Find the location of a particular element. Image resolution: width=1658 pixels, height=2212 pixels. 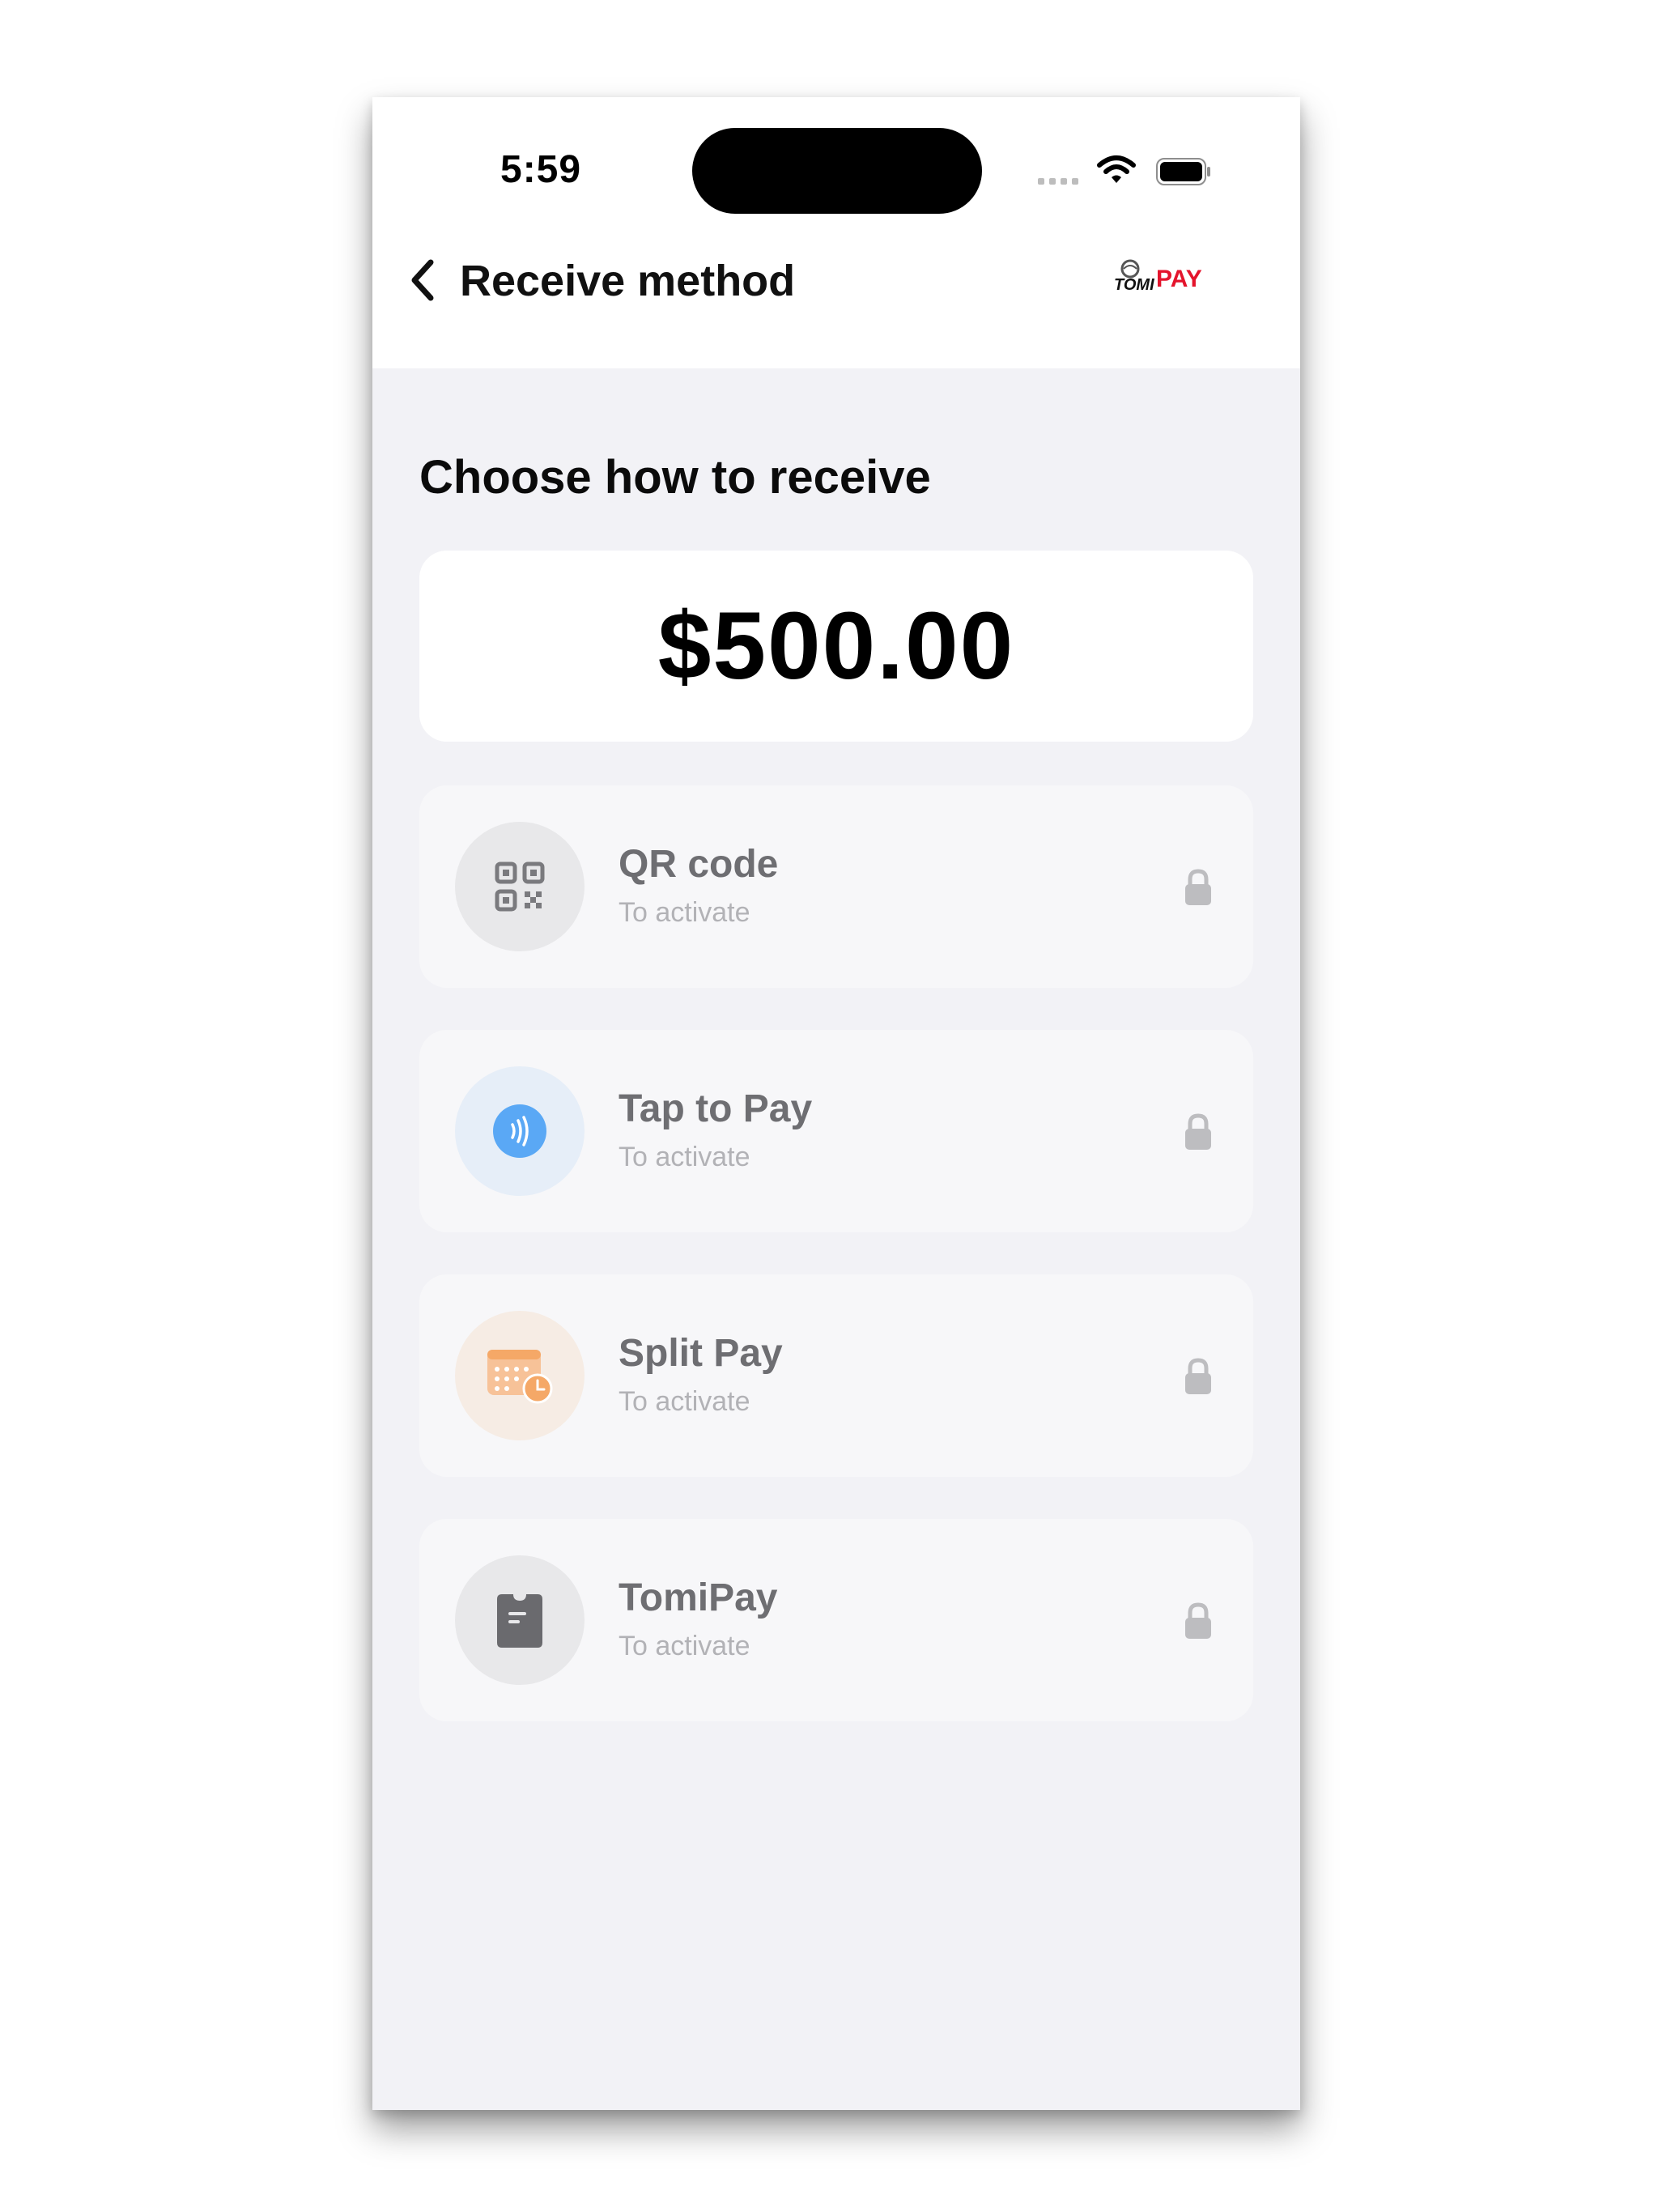

card-reader-icon is located at coordinates (520, 1620).